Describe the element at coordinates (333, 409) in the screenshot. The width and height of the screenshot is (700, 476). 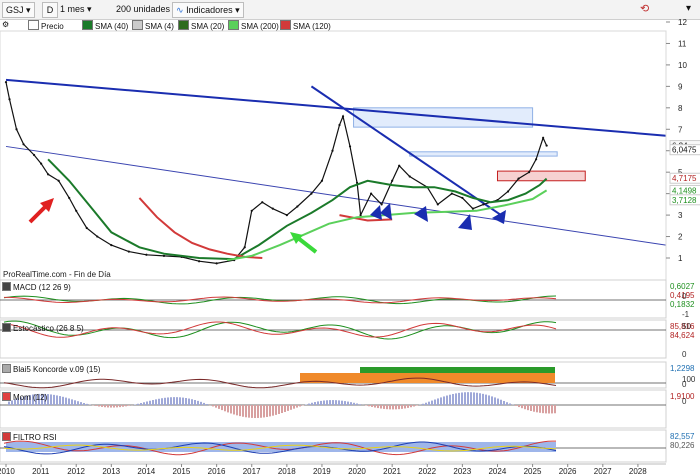
I see `panel-frame` at that location.